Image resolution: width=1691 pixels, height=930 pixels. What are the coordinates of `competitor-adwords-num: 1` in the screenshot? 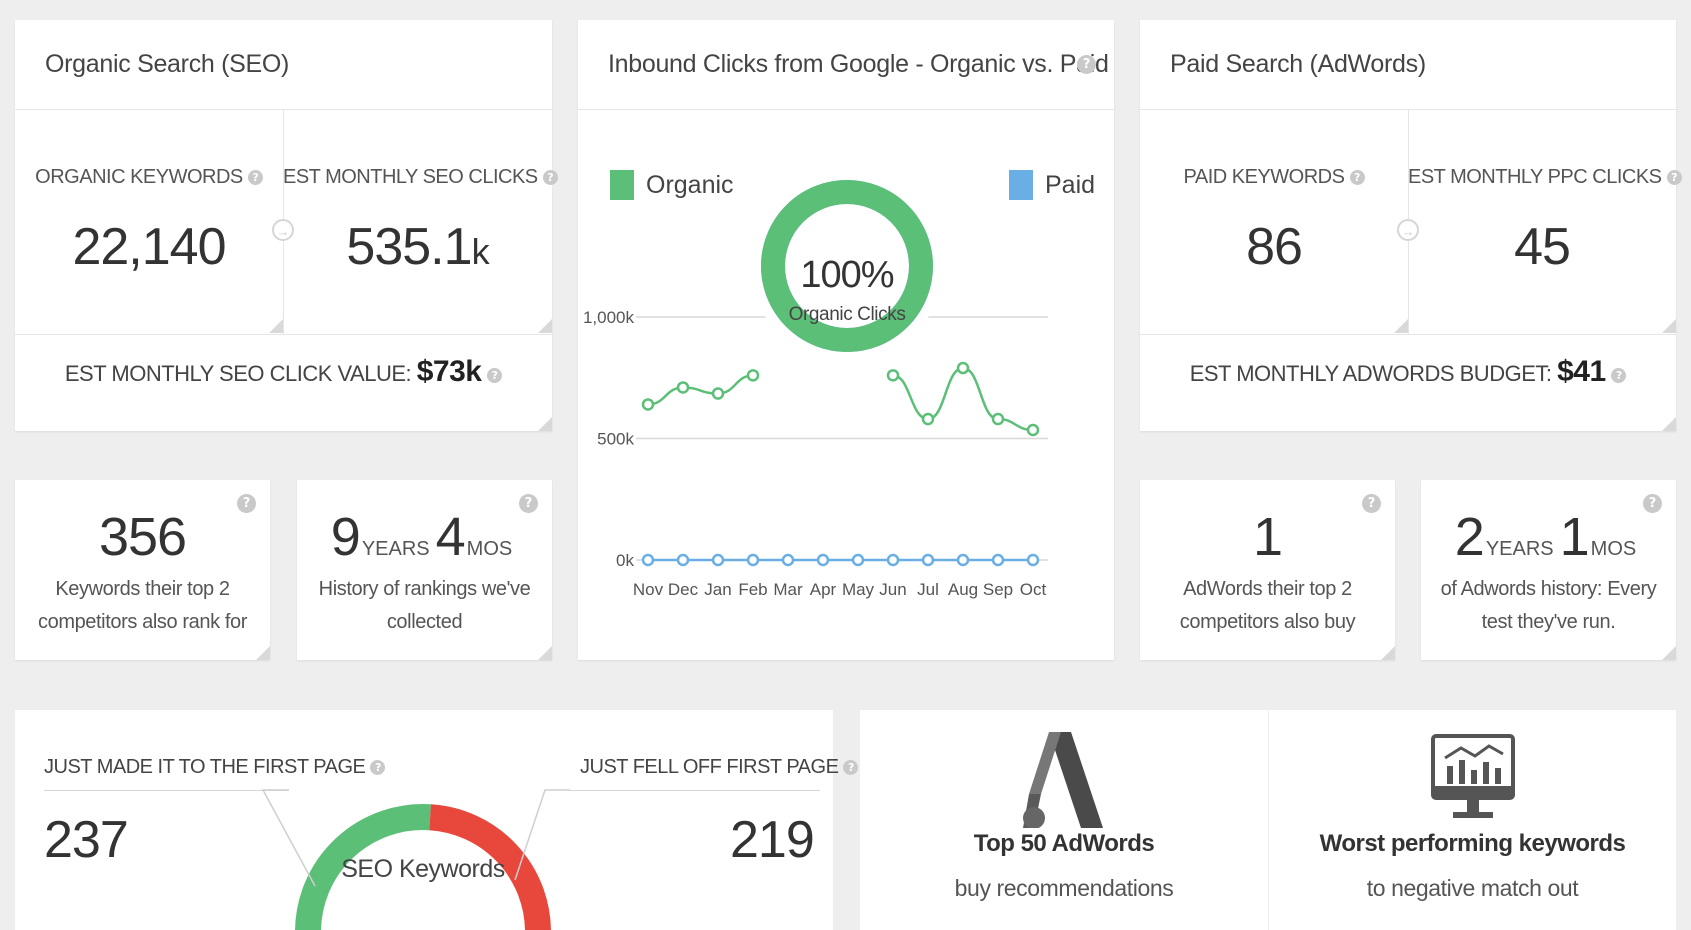 It's located at (1267, 537).